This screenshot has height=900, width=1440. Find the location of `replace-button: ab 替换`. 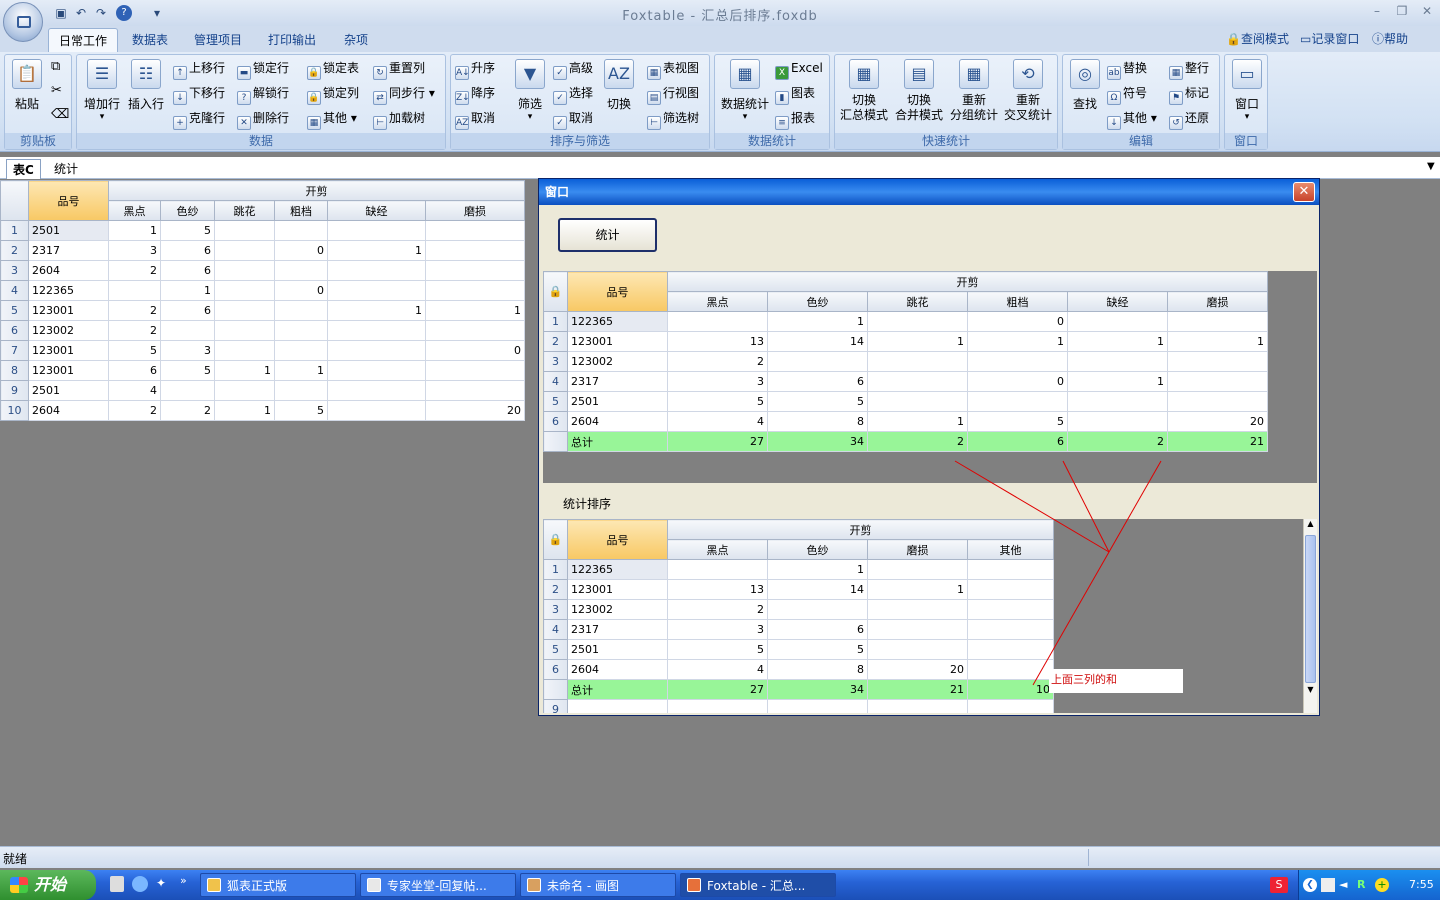

replace-button: ab 替换 is located at coordinates (1127, 68).